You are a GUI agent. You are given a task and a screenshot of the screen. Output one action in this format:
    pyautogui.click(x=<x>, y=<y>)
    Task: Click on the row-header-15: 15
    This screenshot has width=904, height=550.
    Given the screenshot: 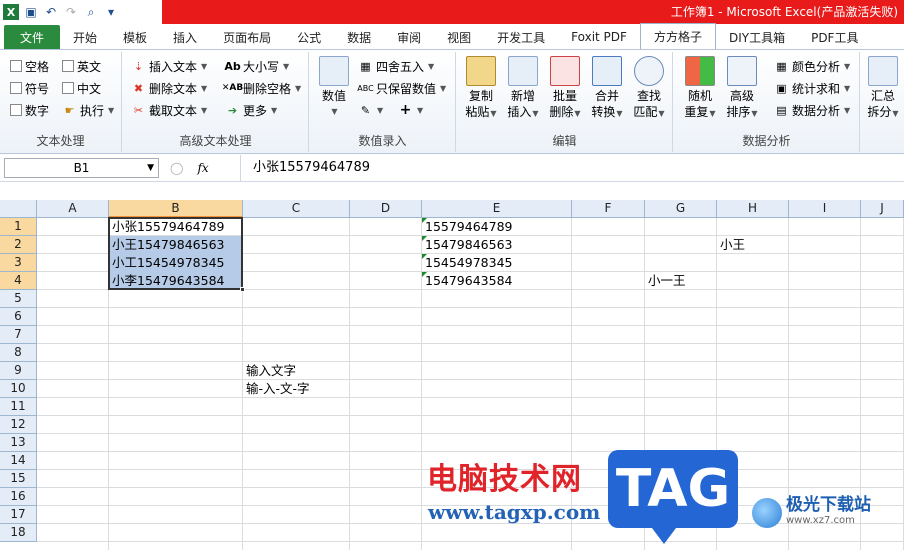 What is the action you would take?
    pyautogui.click(x=18, y=479)
    